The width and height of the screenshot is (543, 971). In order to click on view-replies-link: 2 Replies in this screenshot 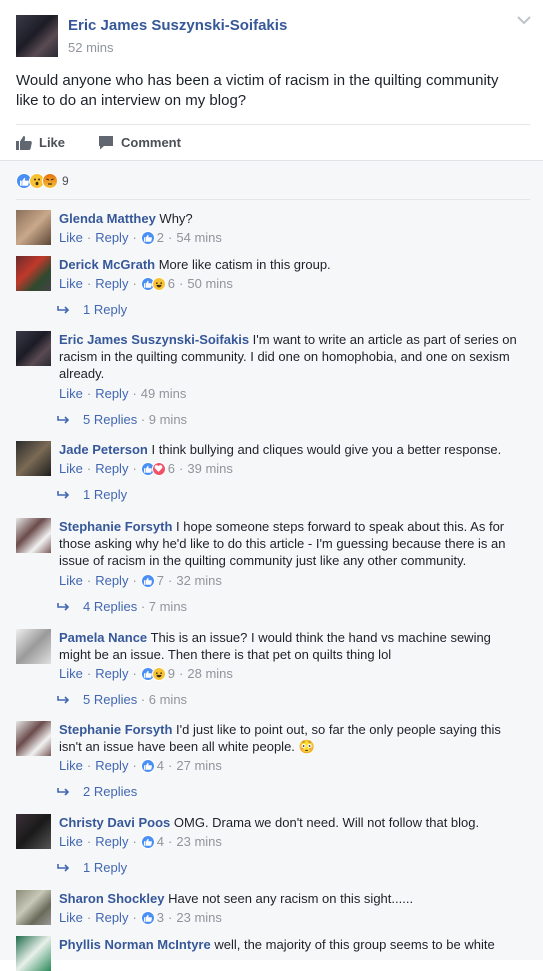, I will do `click(97, 791)`.